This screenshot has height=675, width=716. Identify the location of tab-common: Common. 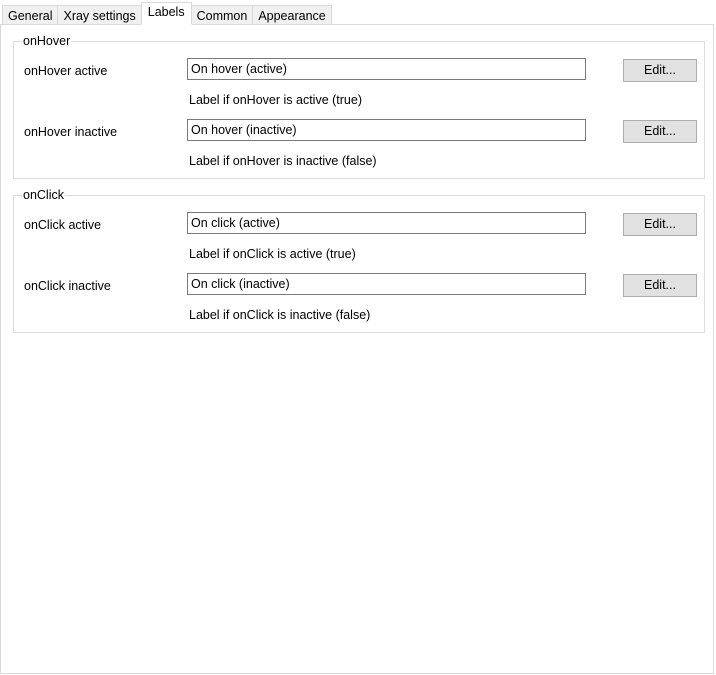
(222, 15).